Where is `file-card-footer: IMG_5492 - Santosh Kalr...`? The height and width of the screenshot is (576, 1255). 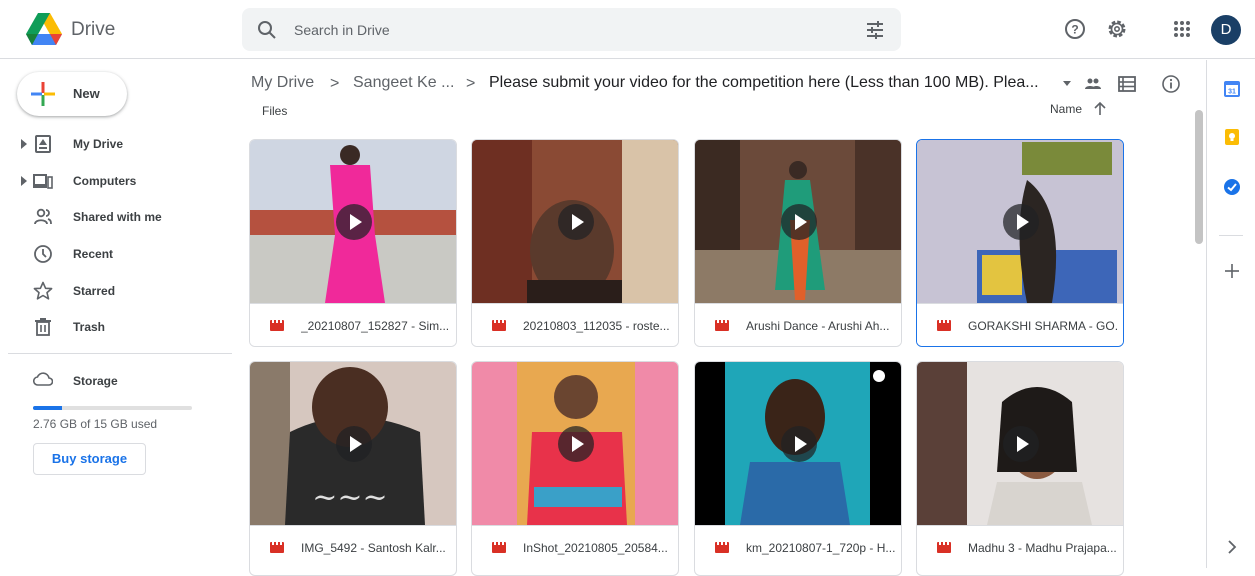 file-card-footer: IMG_5492 - Santosh Kalr... is located at coordinates (353, 547).